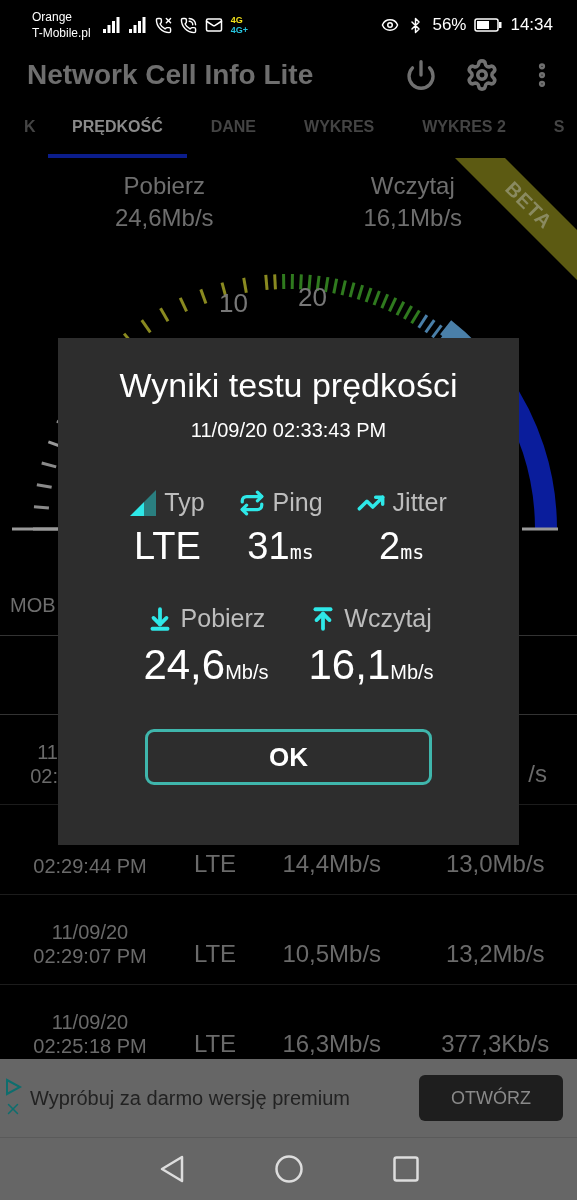 The image size is (577, 1200). What do you see at coordinates (491, 1098) in the screenshot?
I see `open-button: OTWÓRZ` at bounding box center [491, 1098].